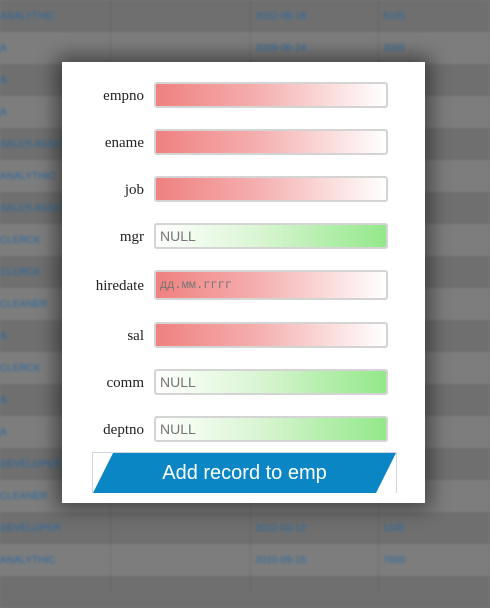  I want to click on sal-label: sal, so click(135, 336).